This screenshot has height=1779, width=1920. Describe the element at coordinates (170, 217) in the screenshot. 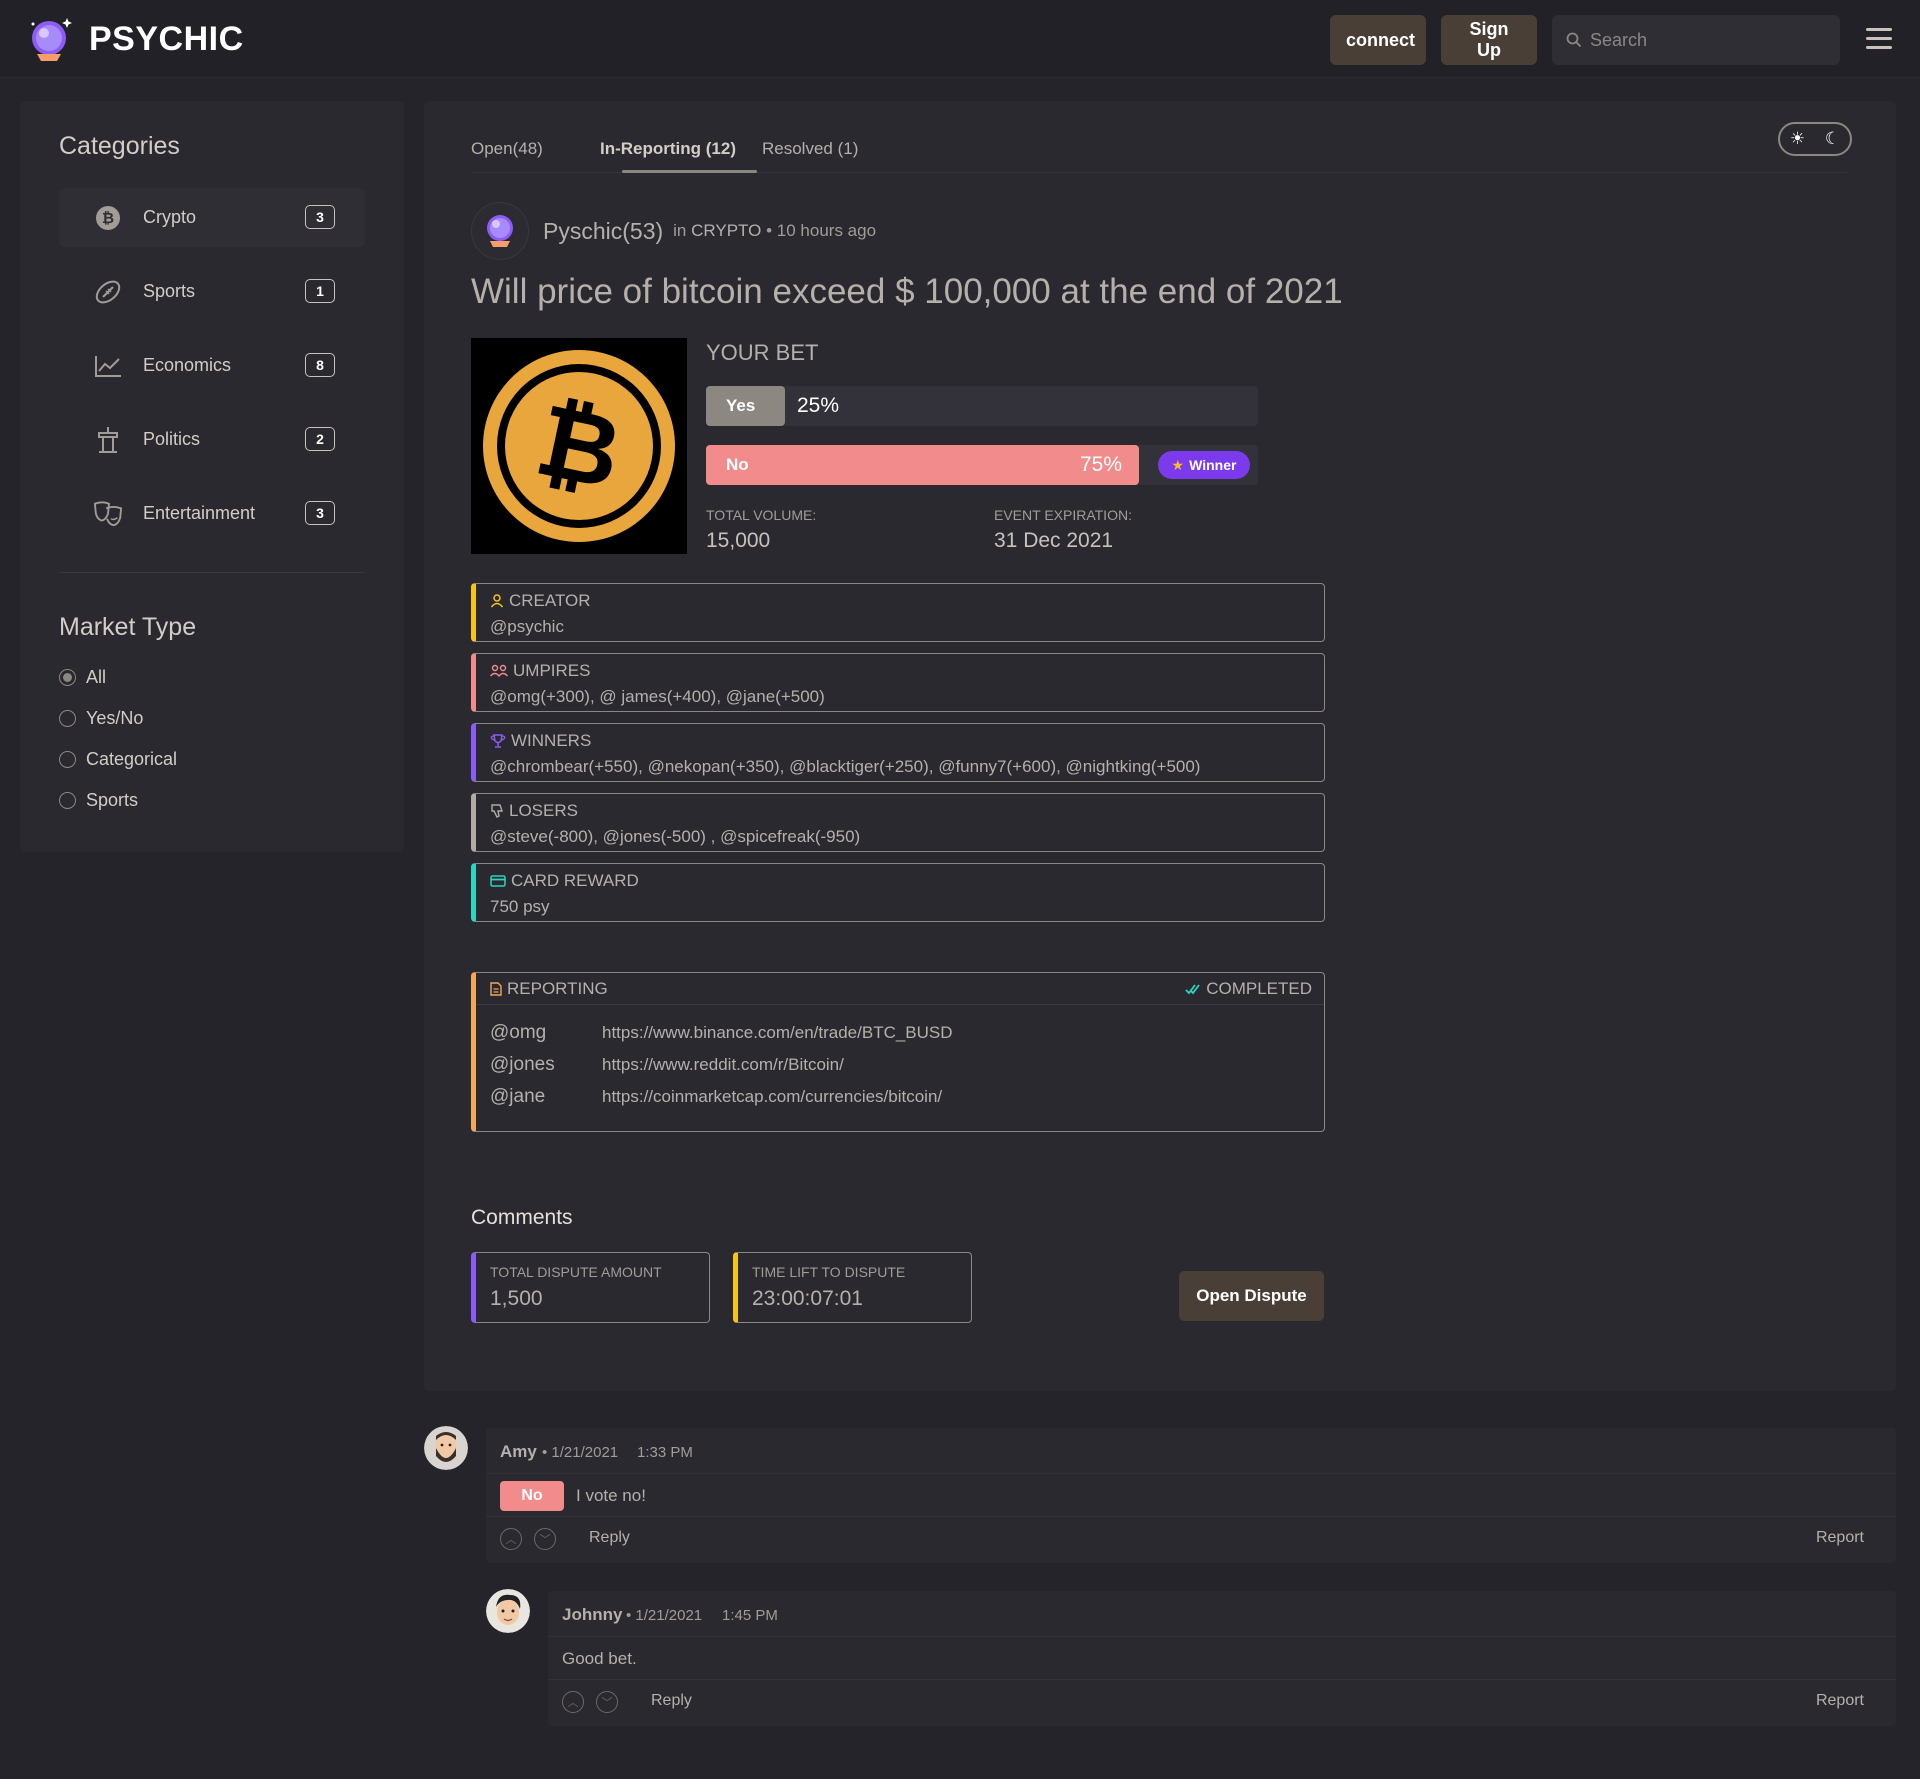

I see `sidebar-item-label: Crypto` at that location.